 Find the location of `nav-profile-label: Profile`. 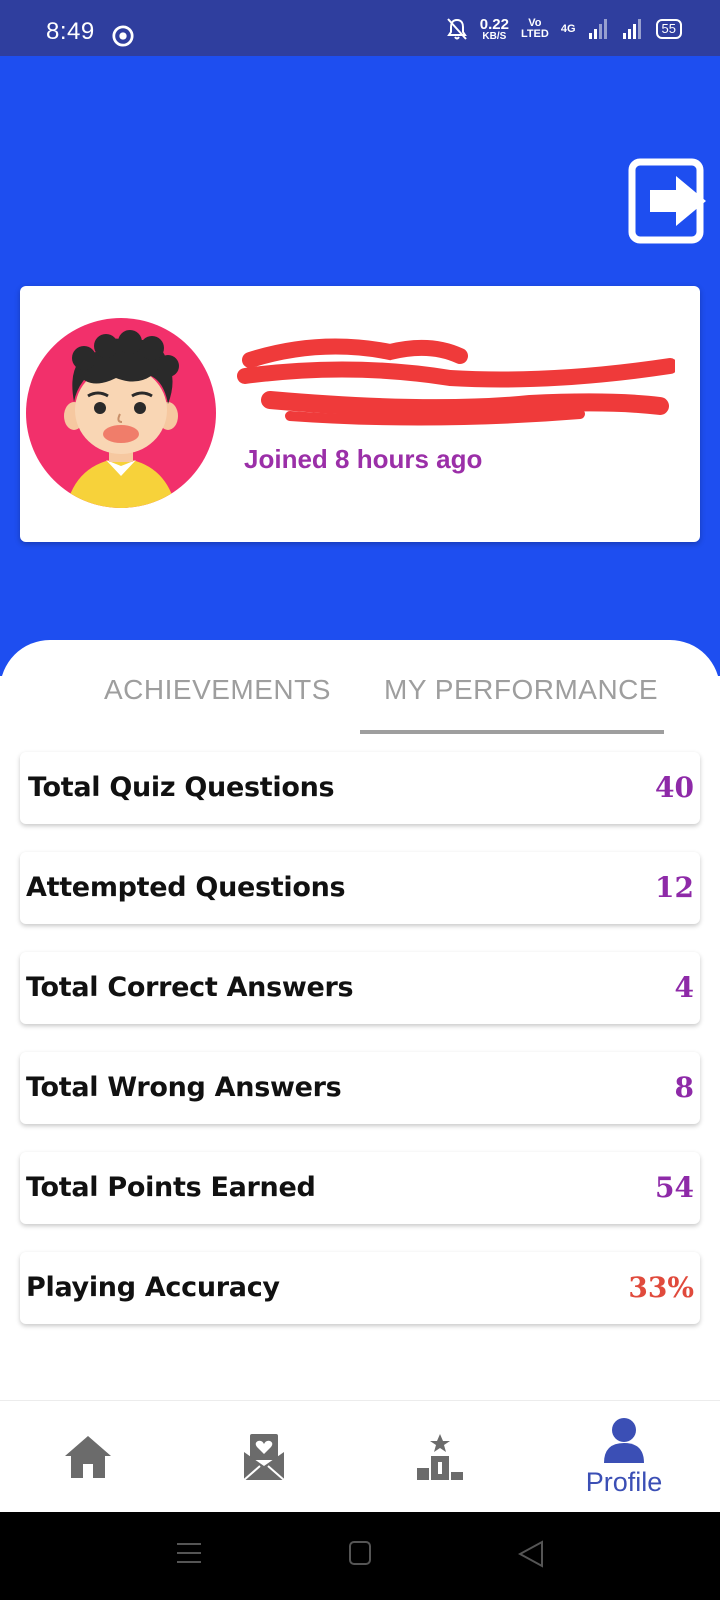

nav-profile-label: Profile is located at coordinates (624, 1481).